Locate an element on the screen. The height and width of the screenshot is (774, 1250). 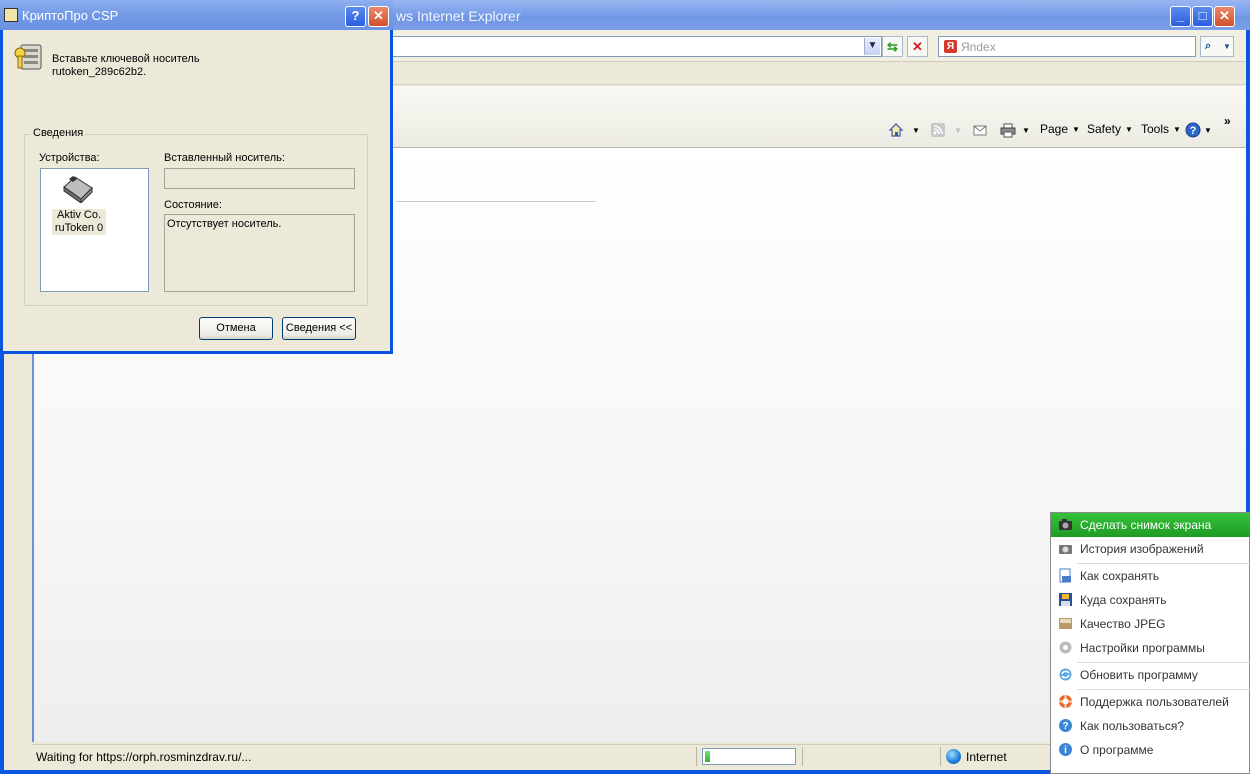
inserted-media-label: Вставленный носитель: is located at coordinates (224, 158).